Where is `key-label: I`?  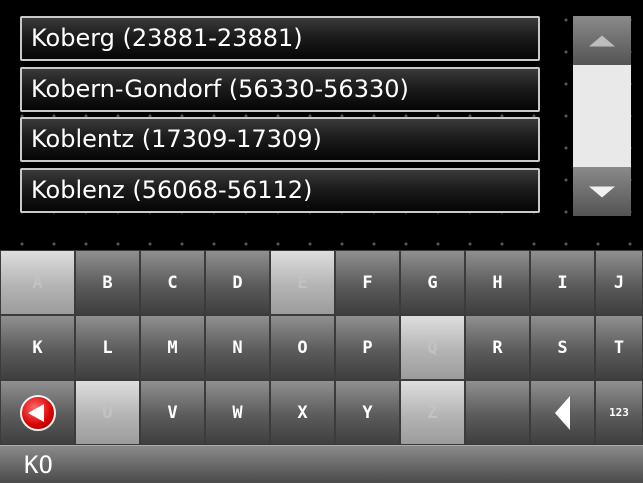 key-label: I is located at coordinates (562, 282).